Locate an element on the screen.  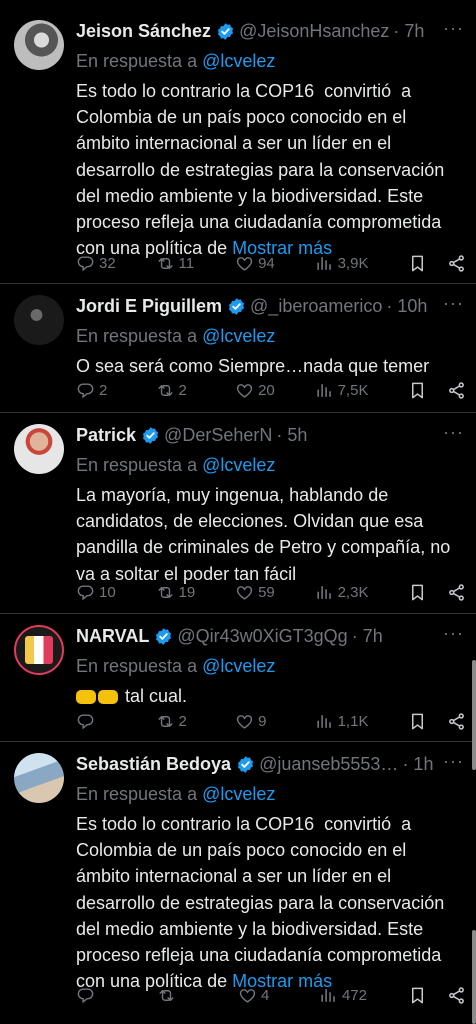
like-button: 20 is located at coordinates (255, 390).